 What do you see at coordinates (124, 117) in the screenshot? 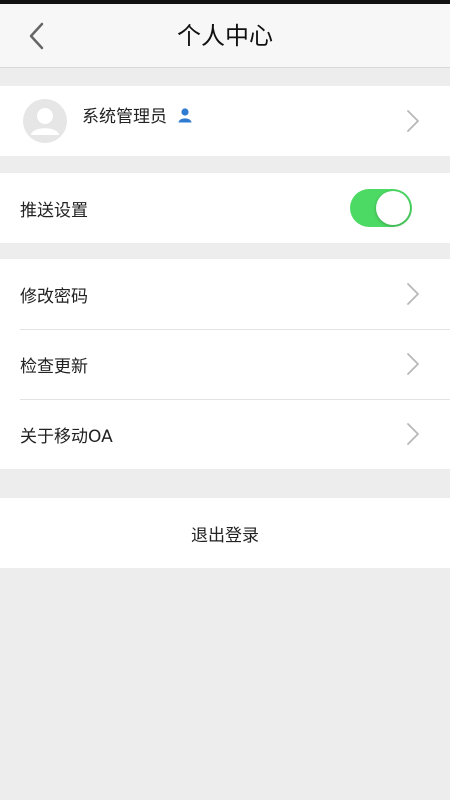
I see `profile-name: 系统管理员` at bounding box center [124, 117].